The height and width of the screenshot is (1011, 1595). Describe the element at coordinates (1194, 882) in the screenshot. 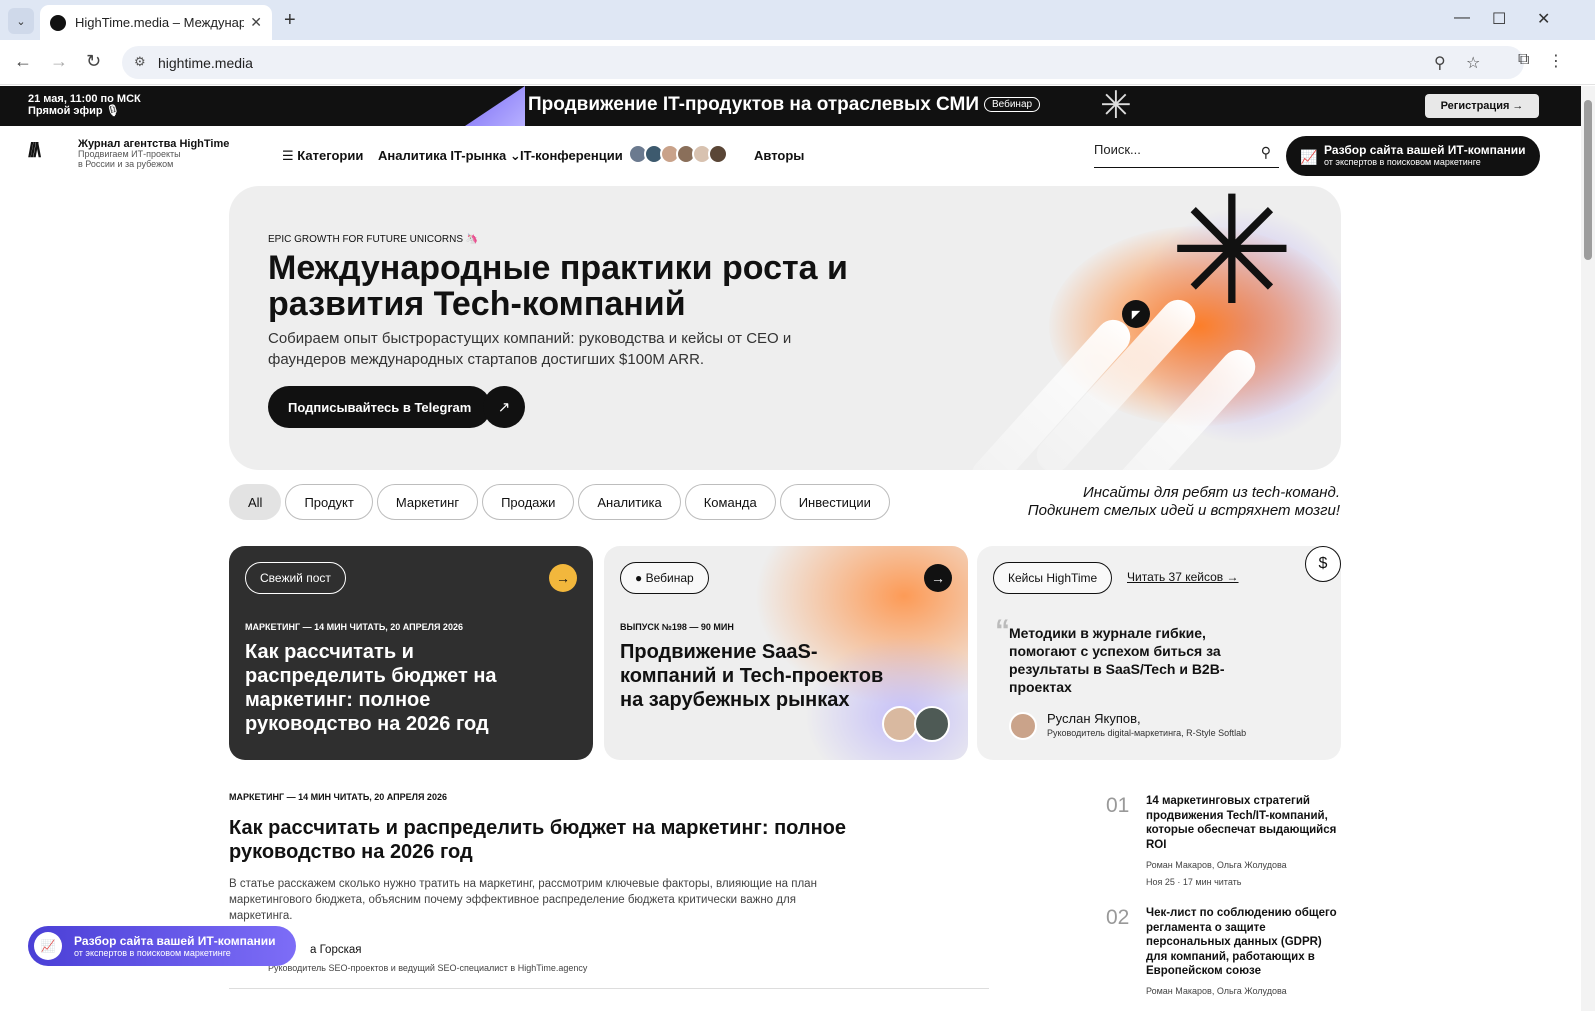

I see `sidebar-date: Ноя 25 · 17 мин читать` at that location.